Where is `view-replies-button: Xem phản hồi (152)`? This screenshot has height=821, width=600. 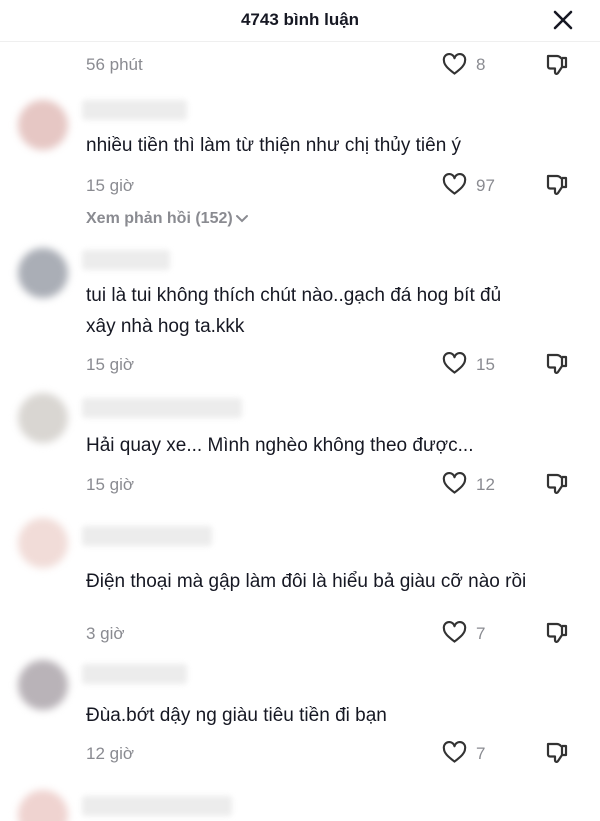
view-replies-button: Xem phản hồi (152) is located at coordinates (167, 219).